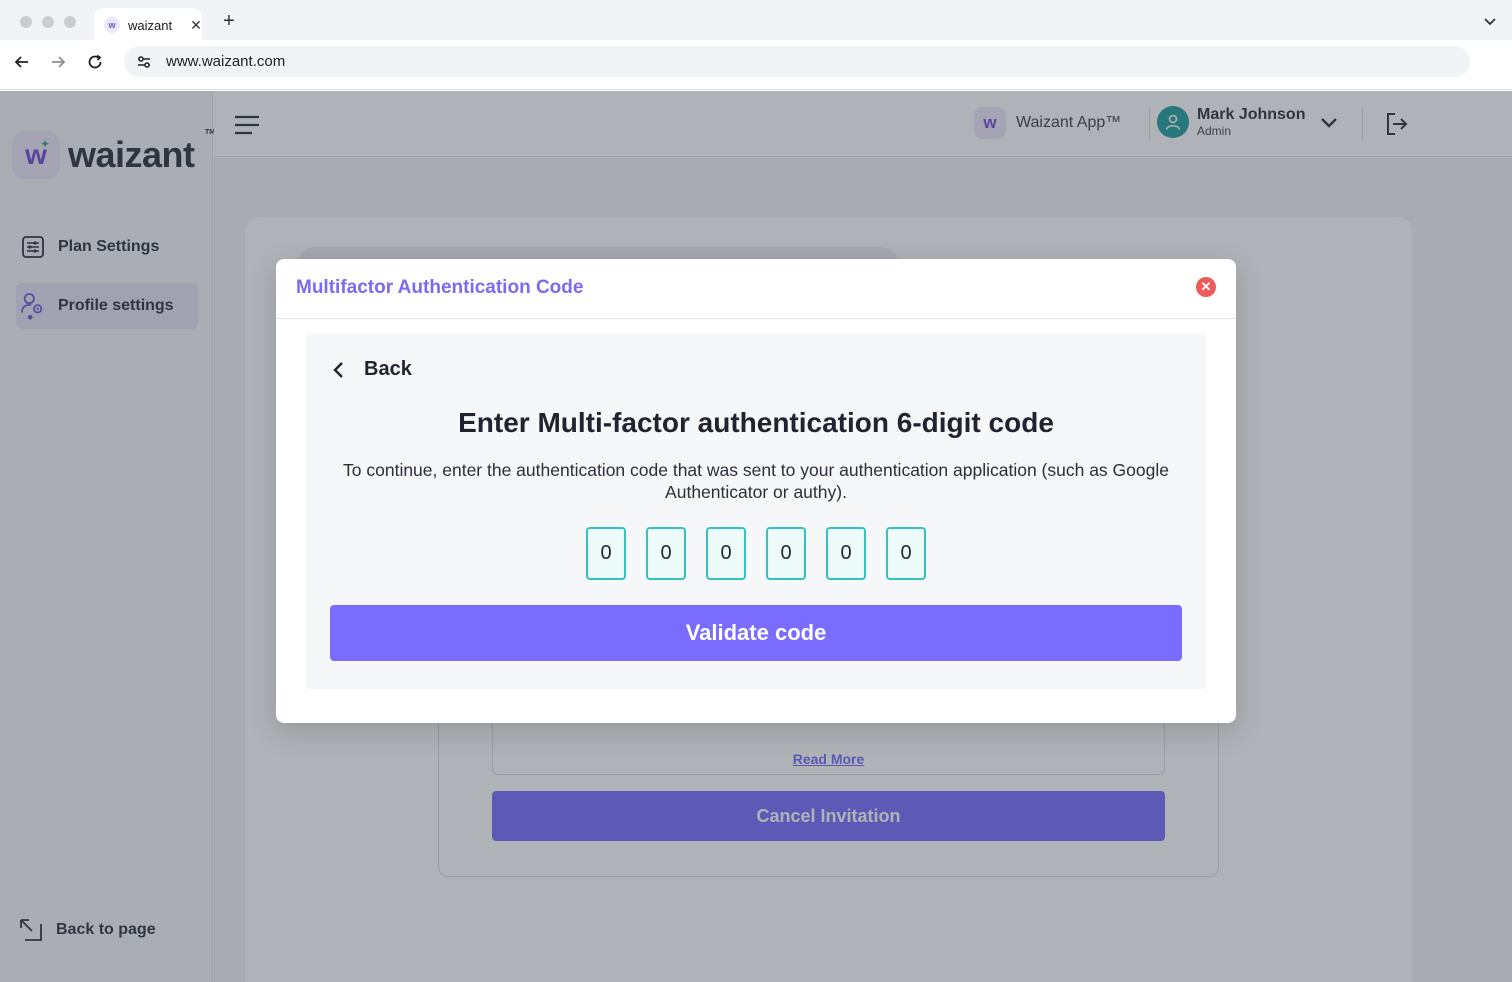  I want to click on close-tab-icon: ✕, so click(196, 25).